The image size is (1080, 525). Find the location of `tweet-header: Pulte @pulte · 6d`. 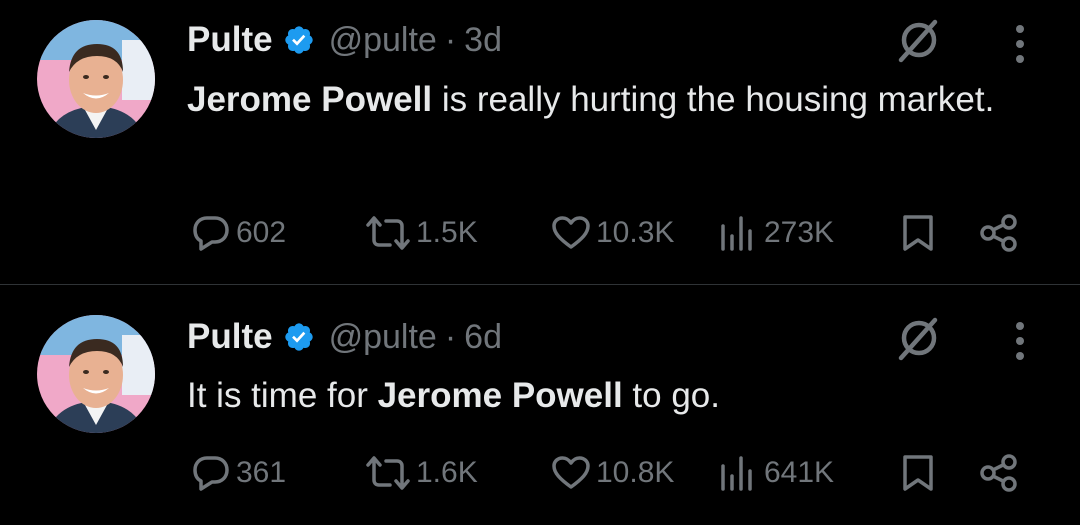

tweet-header: Pulte @pulte · 6d is located at coordinates (344, 337).